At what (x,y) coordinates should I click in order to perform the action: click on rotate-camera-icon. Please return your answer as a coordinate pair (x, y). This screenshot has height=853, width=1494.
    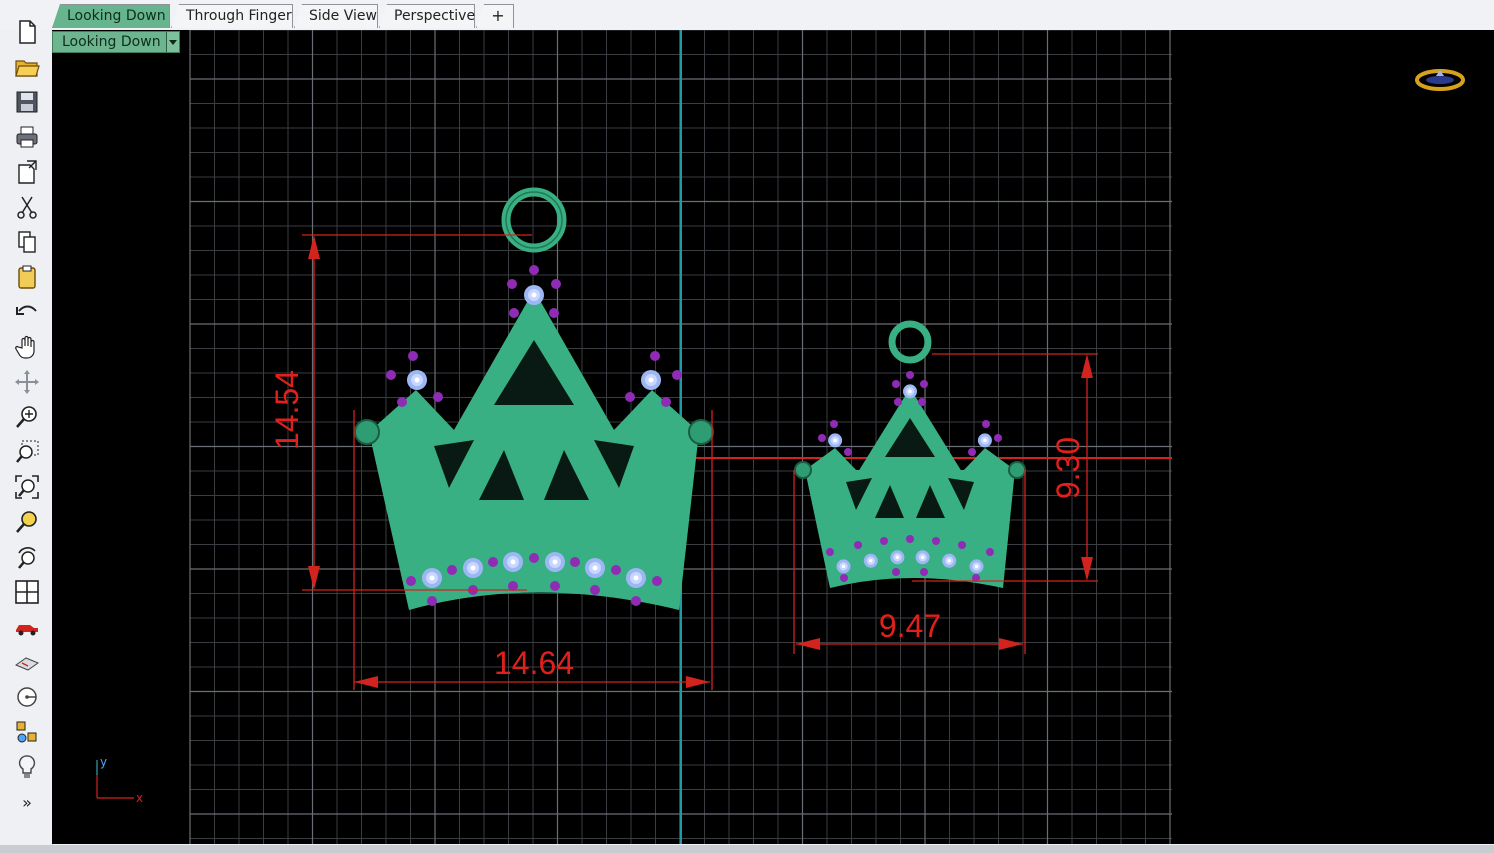
    Looking at the image, I should click on (27, 558).